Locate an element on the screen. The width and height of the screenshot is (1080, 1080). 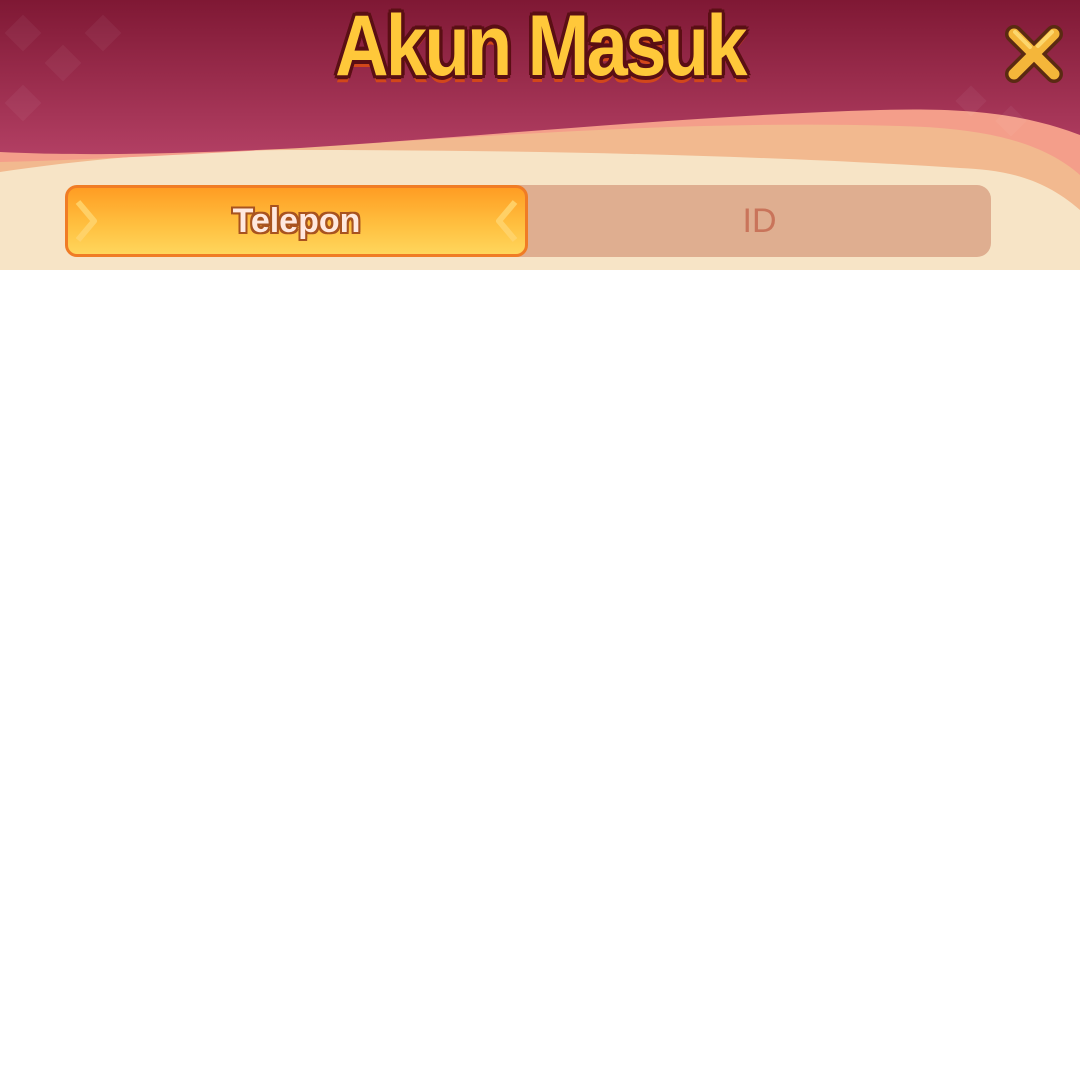
tab-label: Telepon is located at coordinates (296, 221).